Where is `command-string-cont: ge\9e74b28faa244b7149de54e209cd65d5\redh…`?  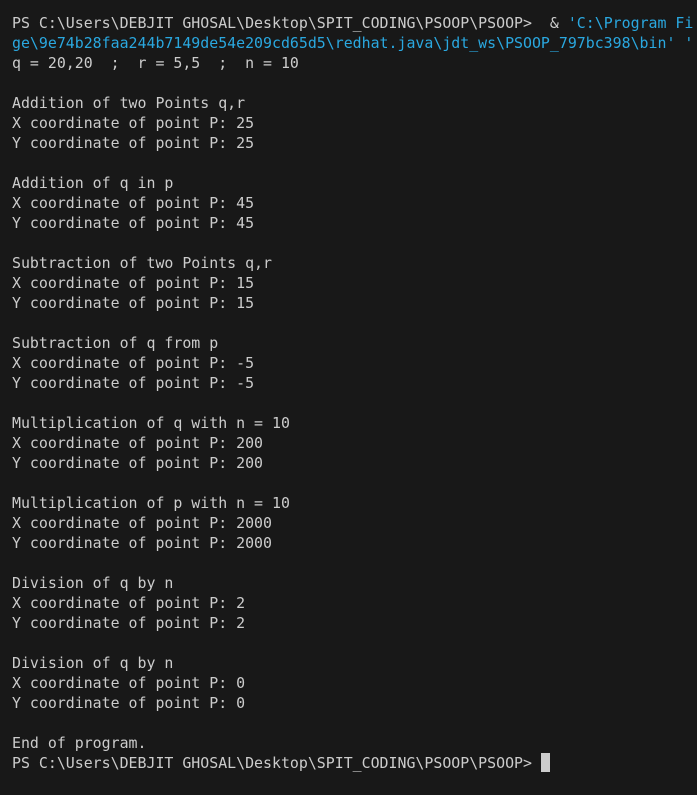 command-string-cont: ge\9e74b28faa244b7149de54e209cd65d5\redh… is located at coordinates (348, 43).